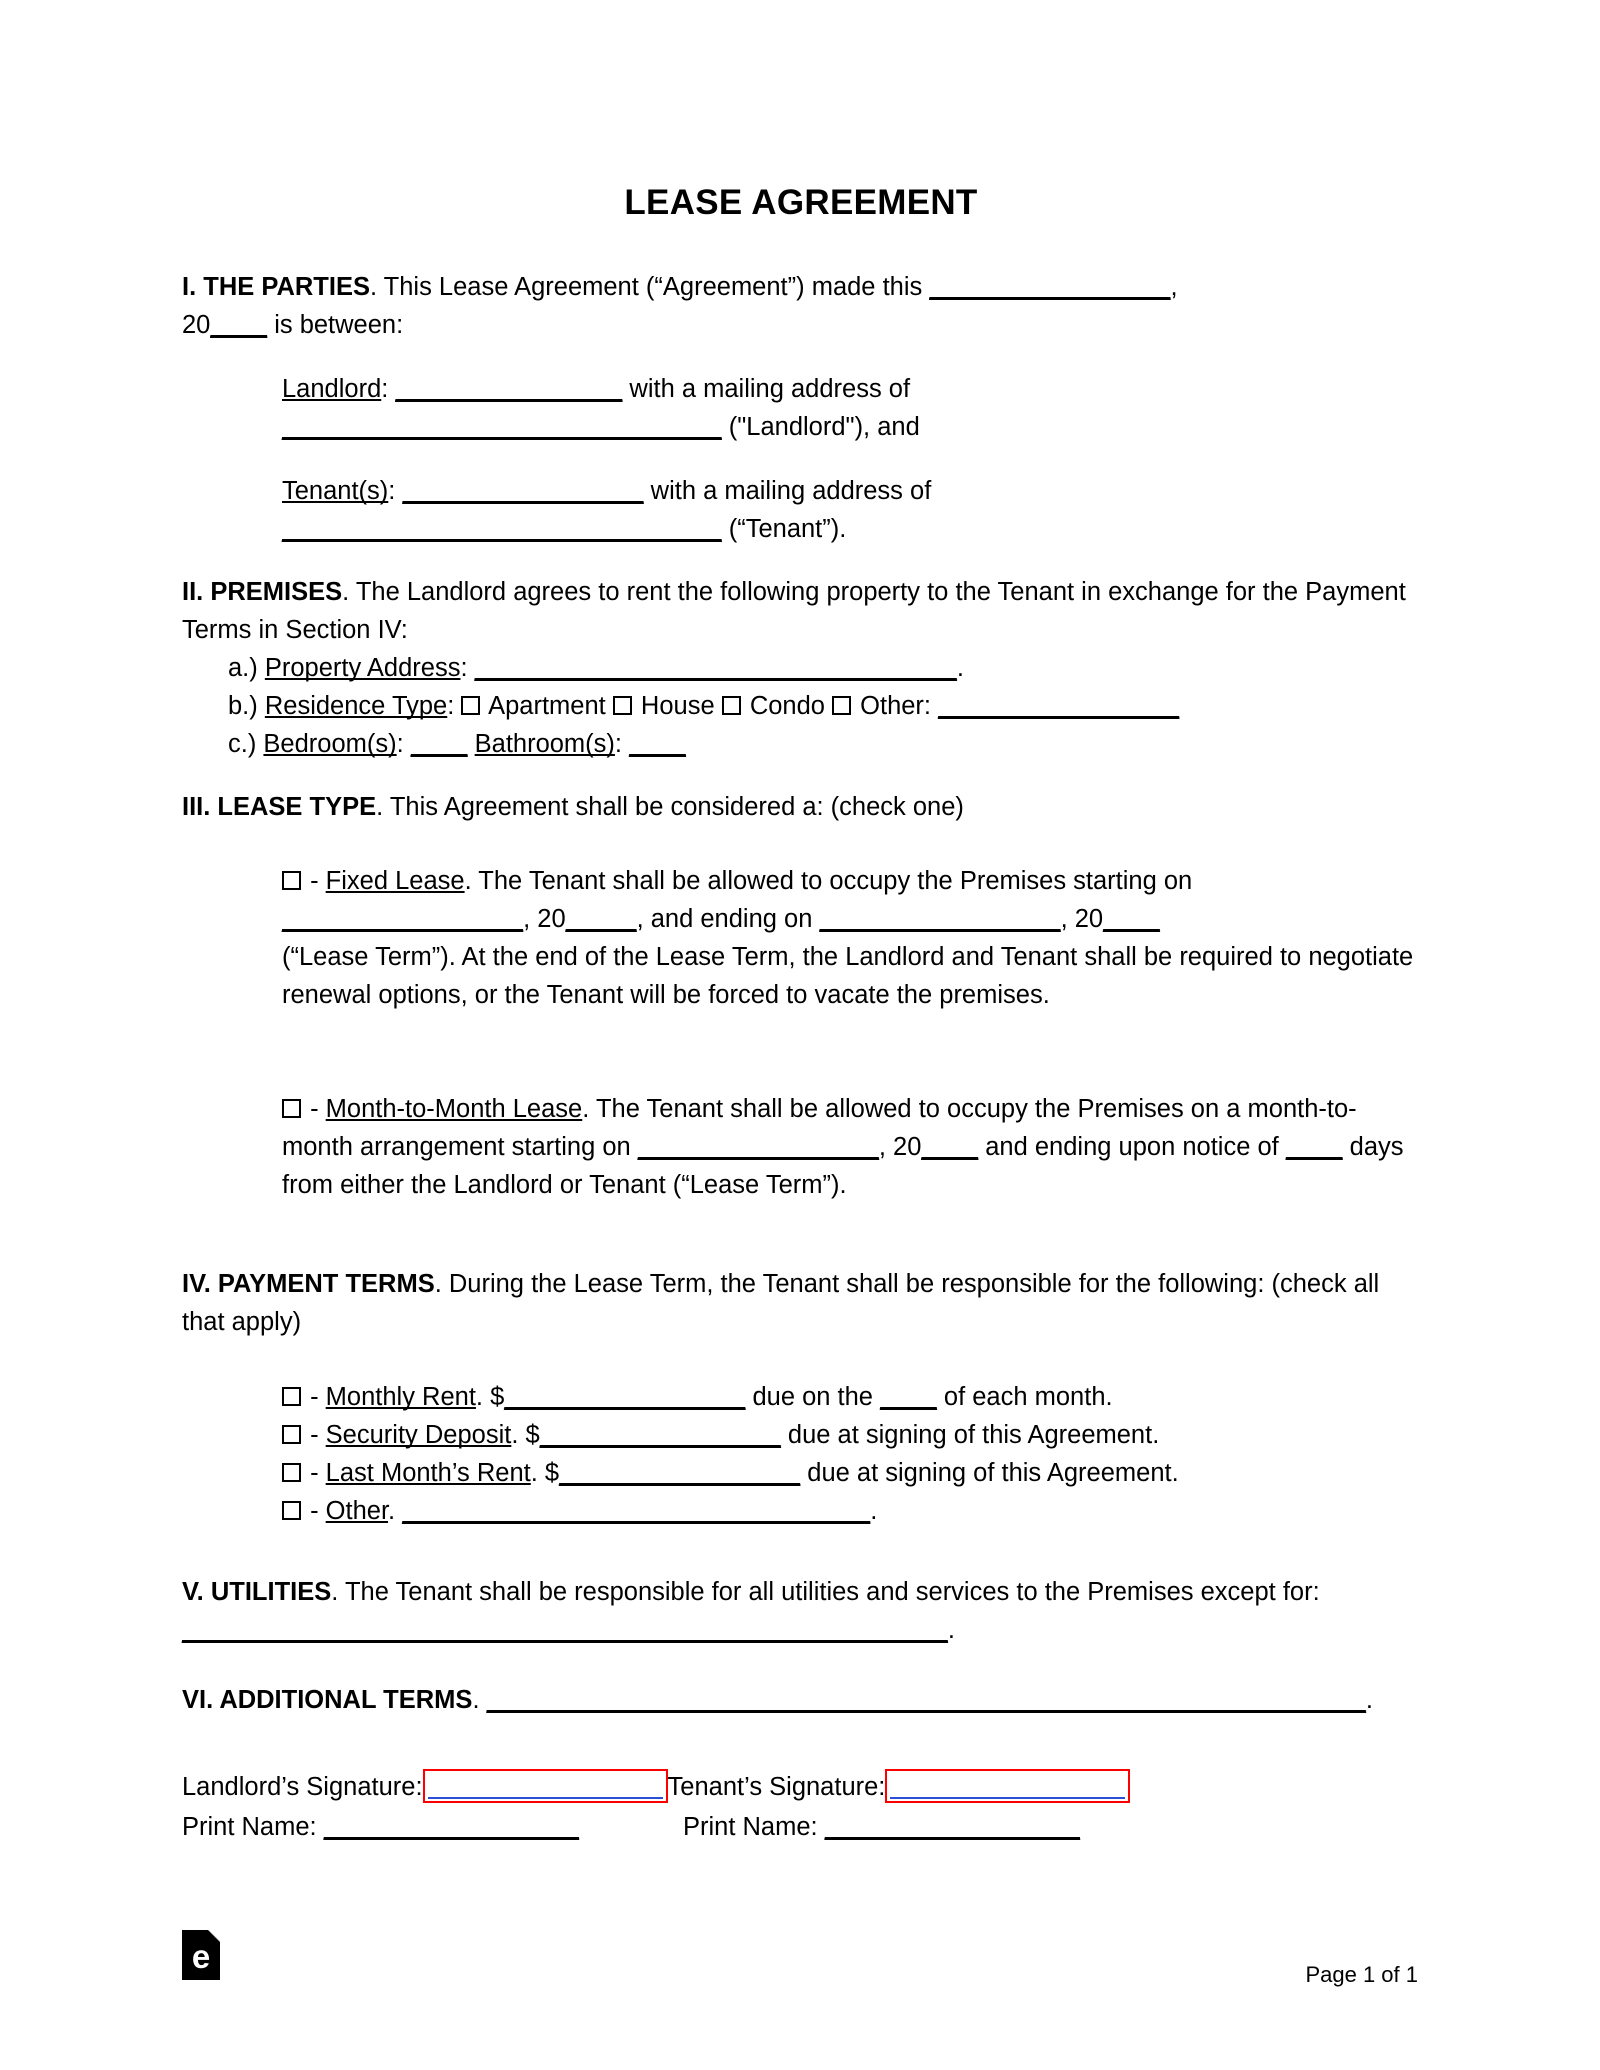 This screenshot has height=2070, width=1600. What do you see at coordinates (395, 881) in the screenshot?
I see `fixed-lease-label: Fixed Lease` at bounding box center [395, 881].